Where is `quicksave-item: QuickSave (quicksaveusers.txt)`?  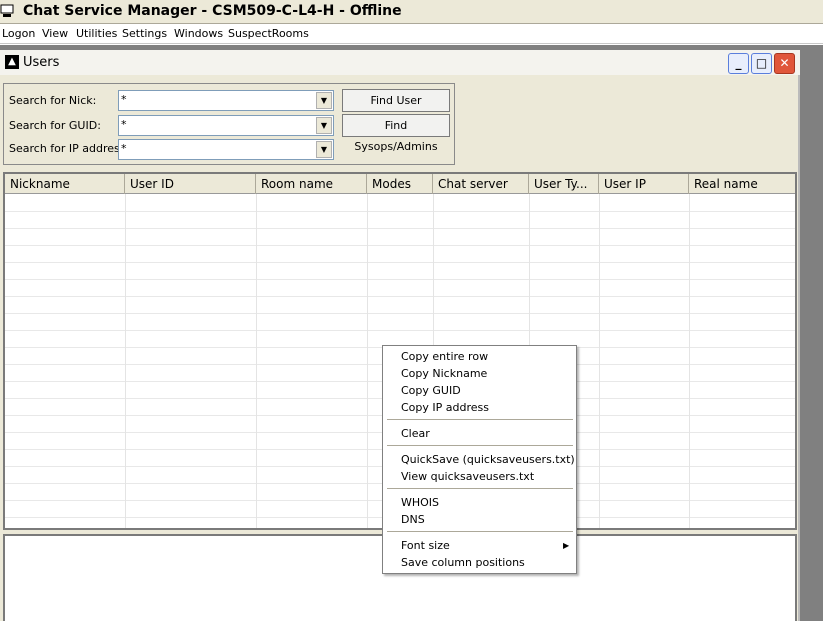
quicksave-item: QuickSave (quicksaveusers.txt) is located at coordinates (488, 459).